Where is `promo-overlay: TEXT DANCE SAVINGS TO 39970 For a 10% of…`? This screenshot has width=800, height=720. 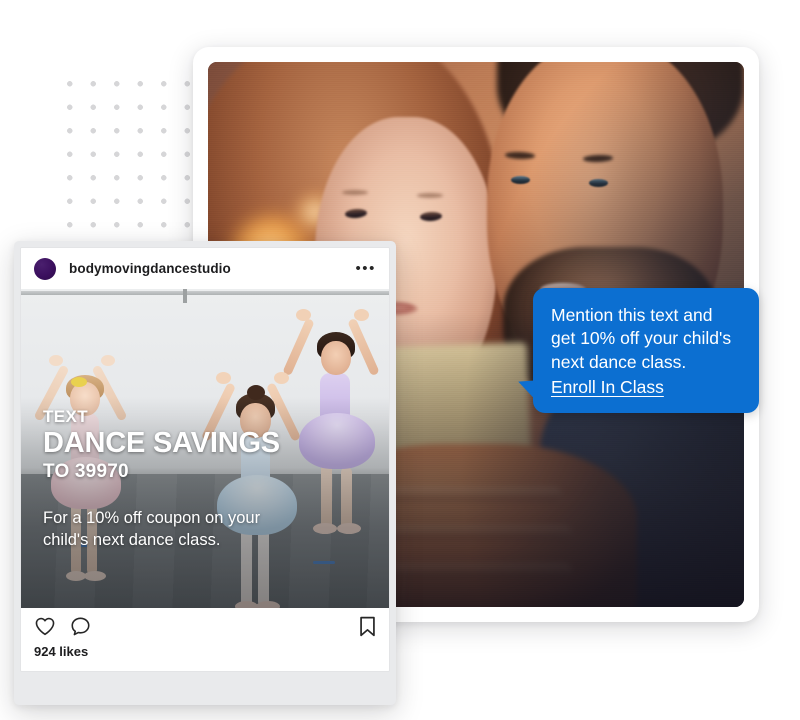 promo-overlay: TEXT DANCE SAVINGS TO 39970 For a 10% of… is located at coordinates (207, 479).